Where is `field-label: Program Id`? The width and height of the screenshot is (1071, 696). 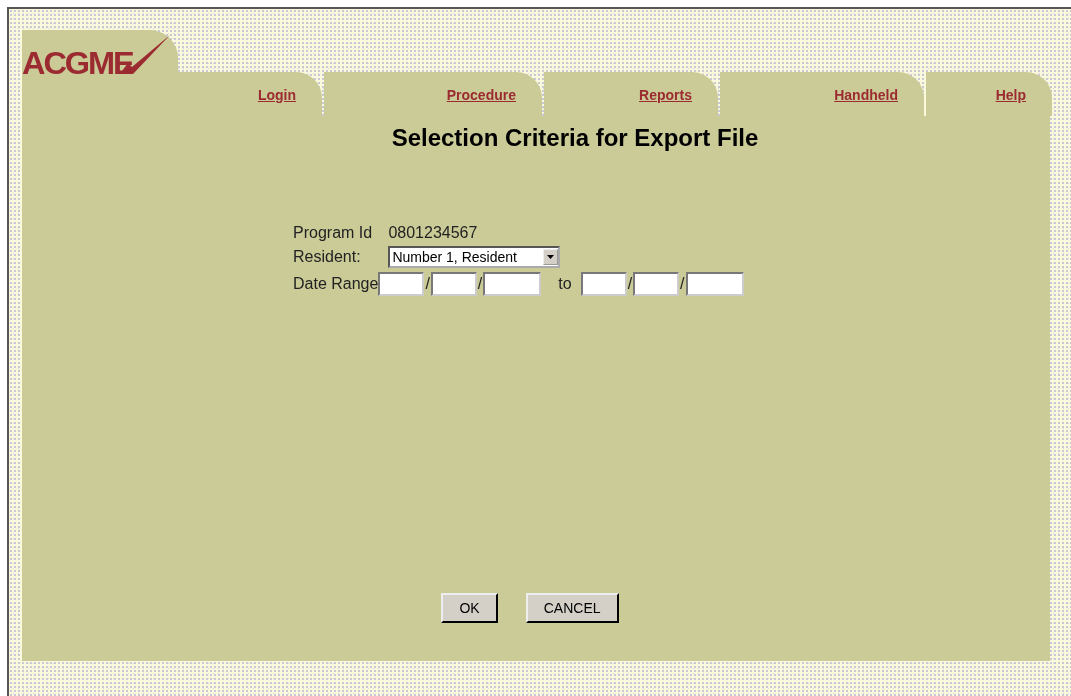 field-label: Program Id is located at coordinates (333, 233).